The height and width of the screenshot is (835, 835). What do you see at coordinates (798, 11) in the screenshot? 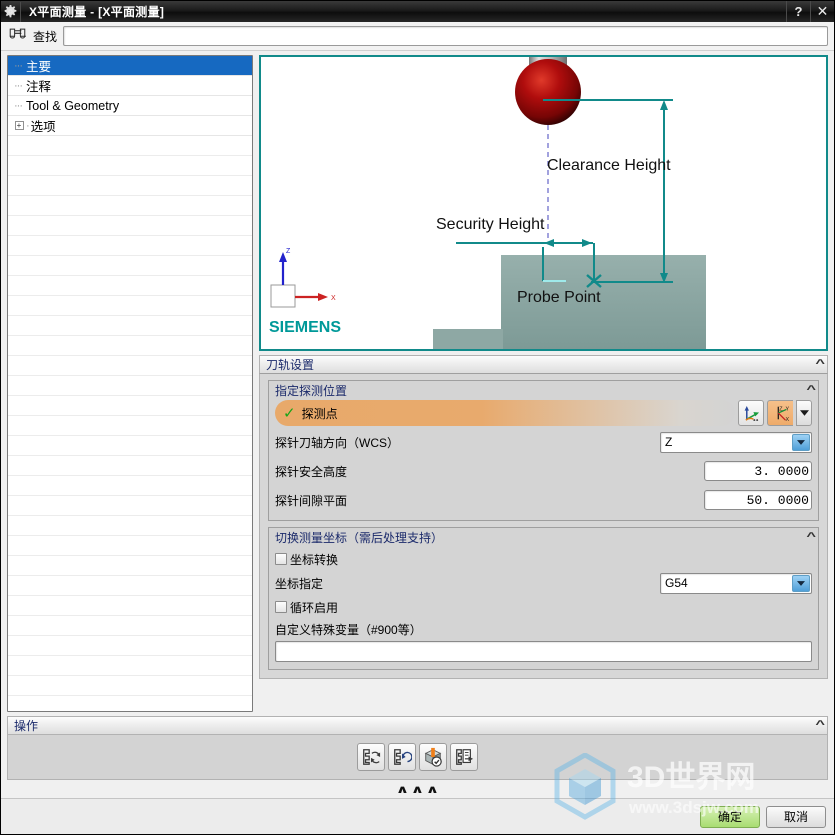
I see `help-button: ?` at bounding box center [798, 11].